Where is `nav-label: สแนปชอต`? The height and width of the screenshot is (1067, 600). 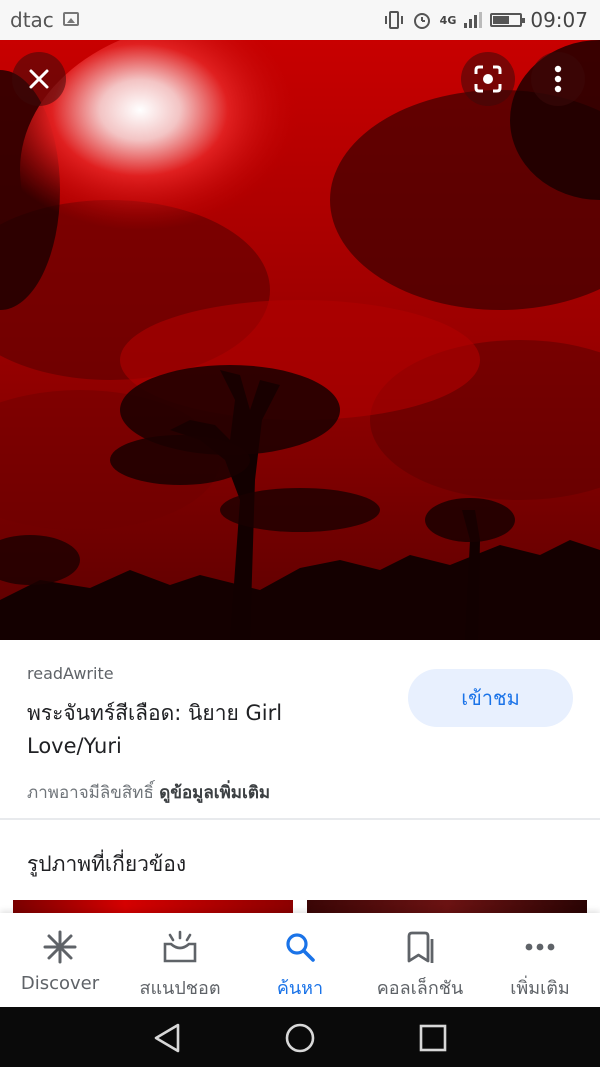 nav-label: สแนปชอต is located at coordinates (180, 988).